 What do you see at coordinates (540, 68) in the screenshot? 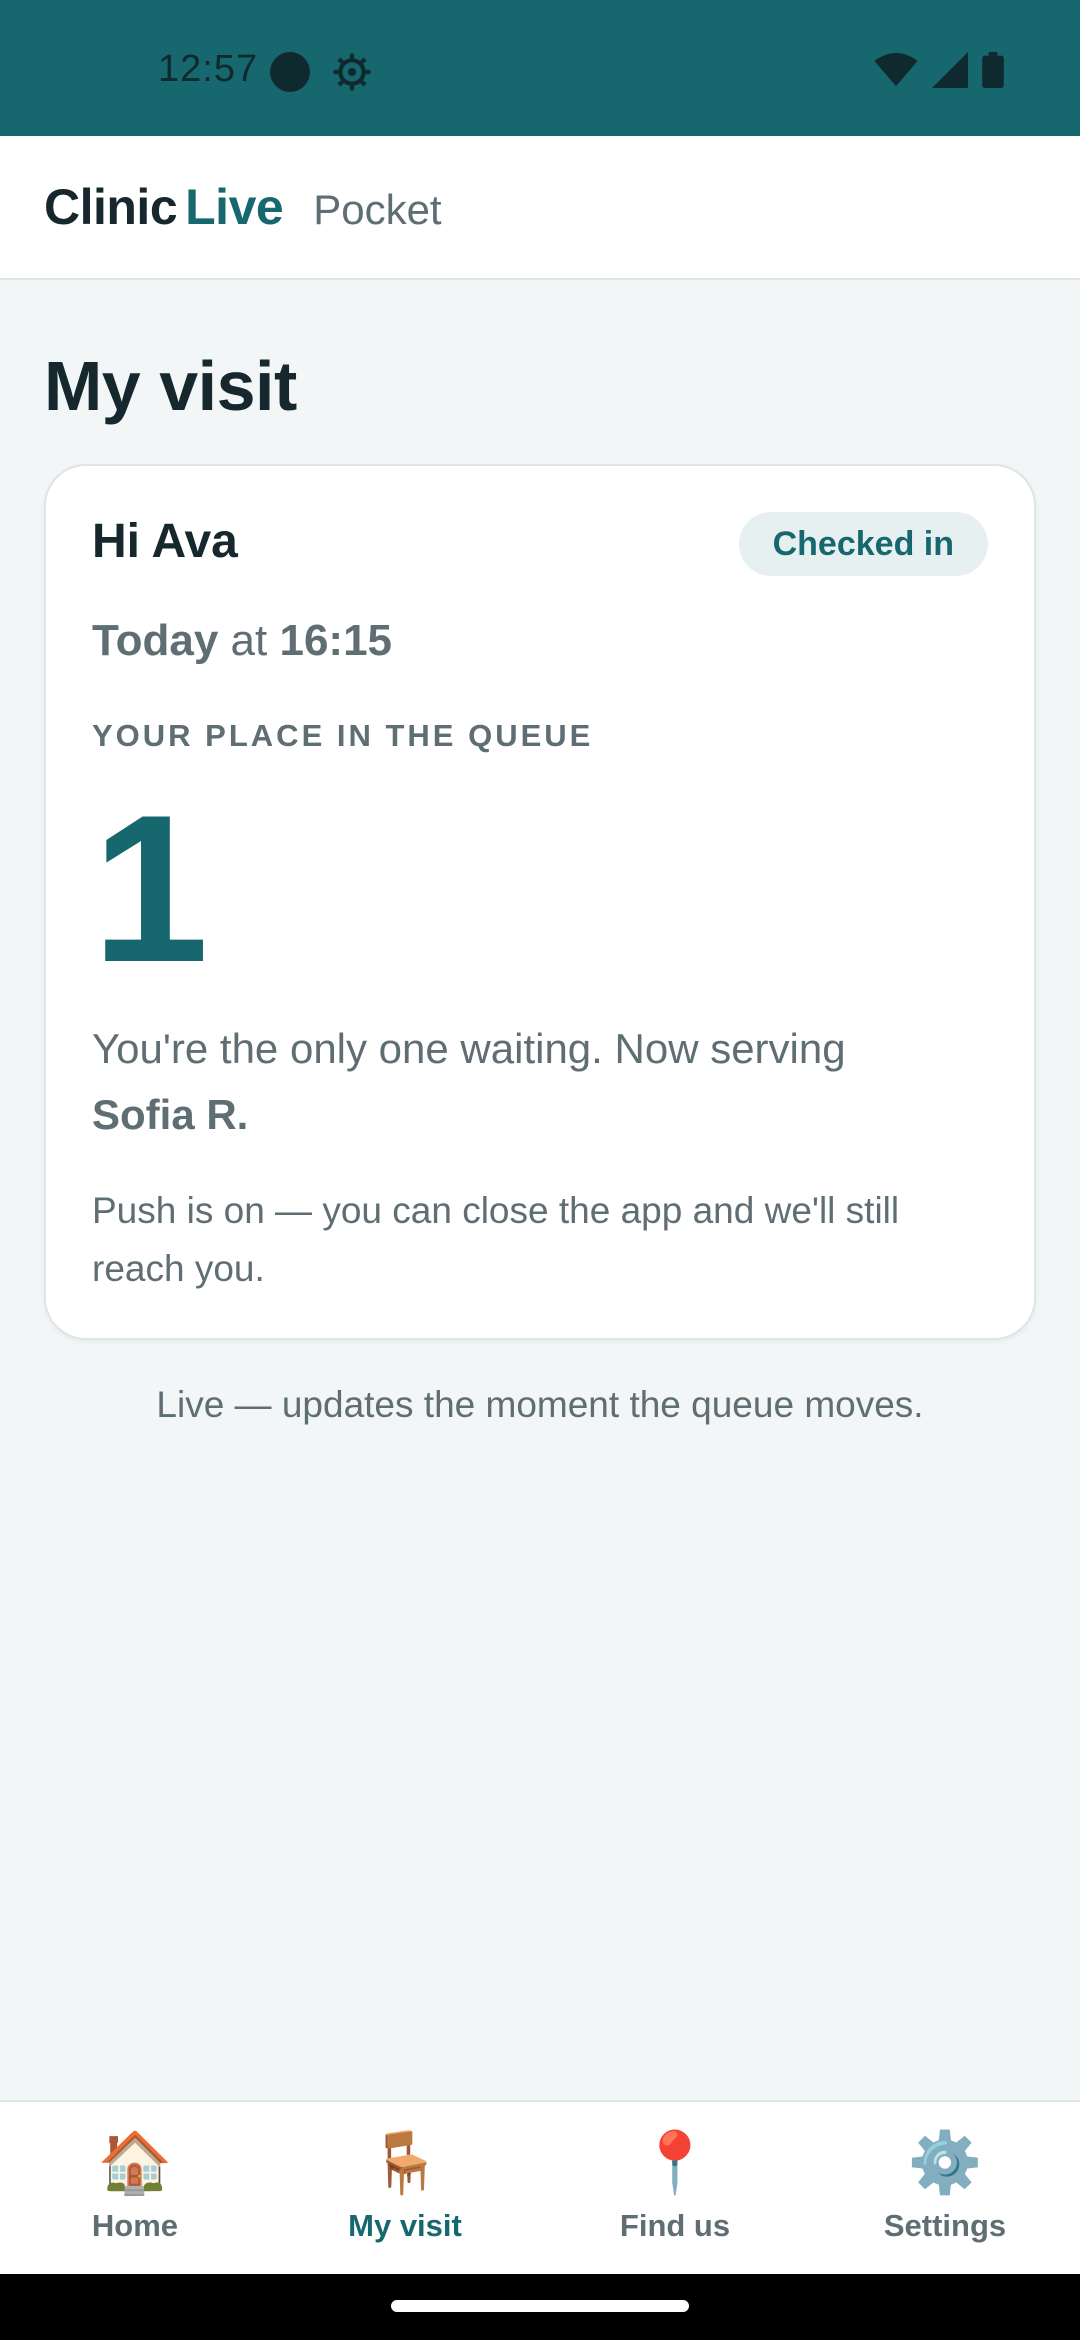
I see `status-bar: 12:57` at bounding box center [540, 68].